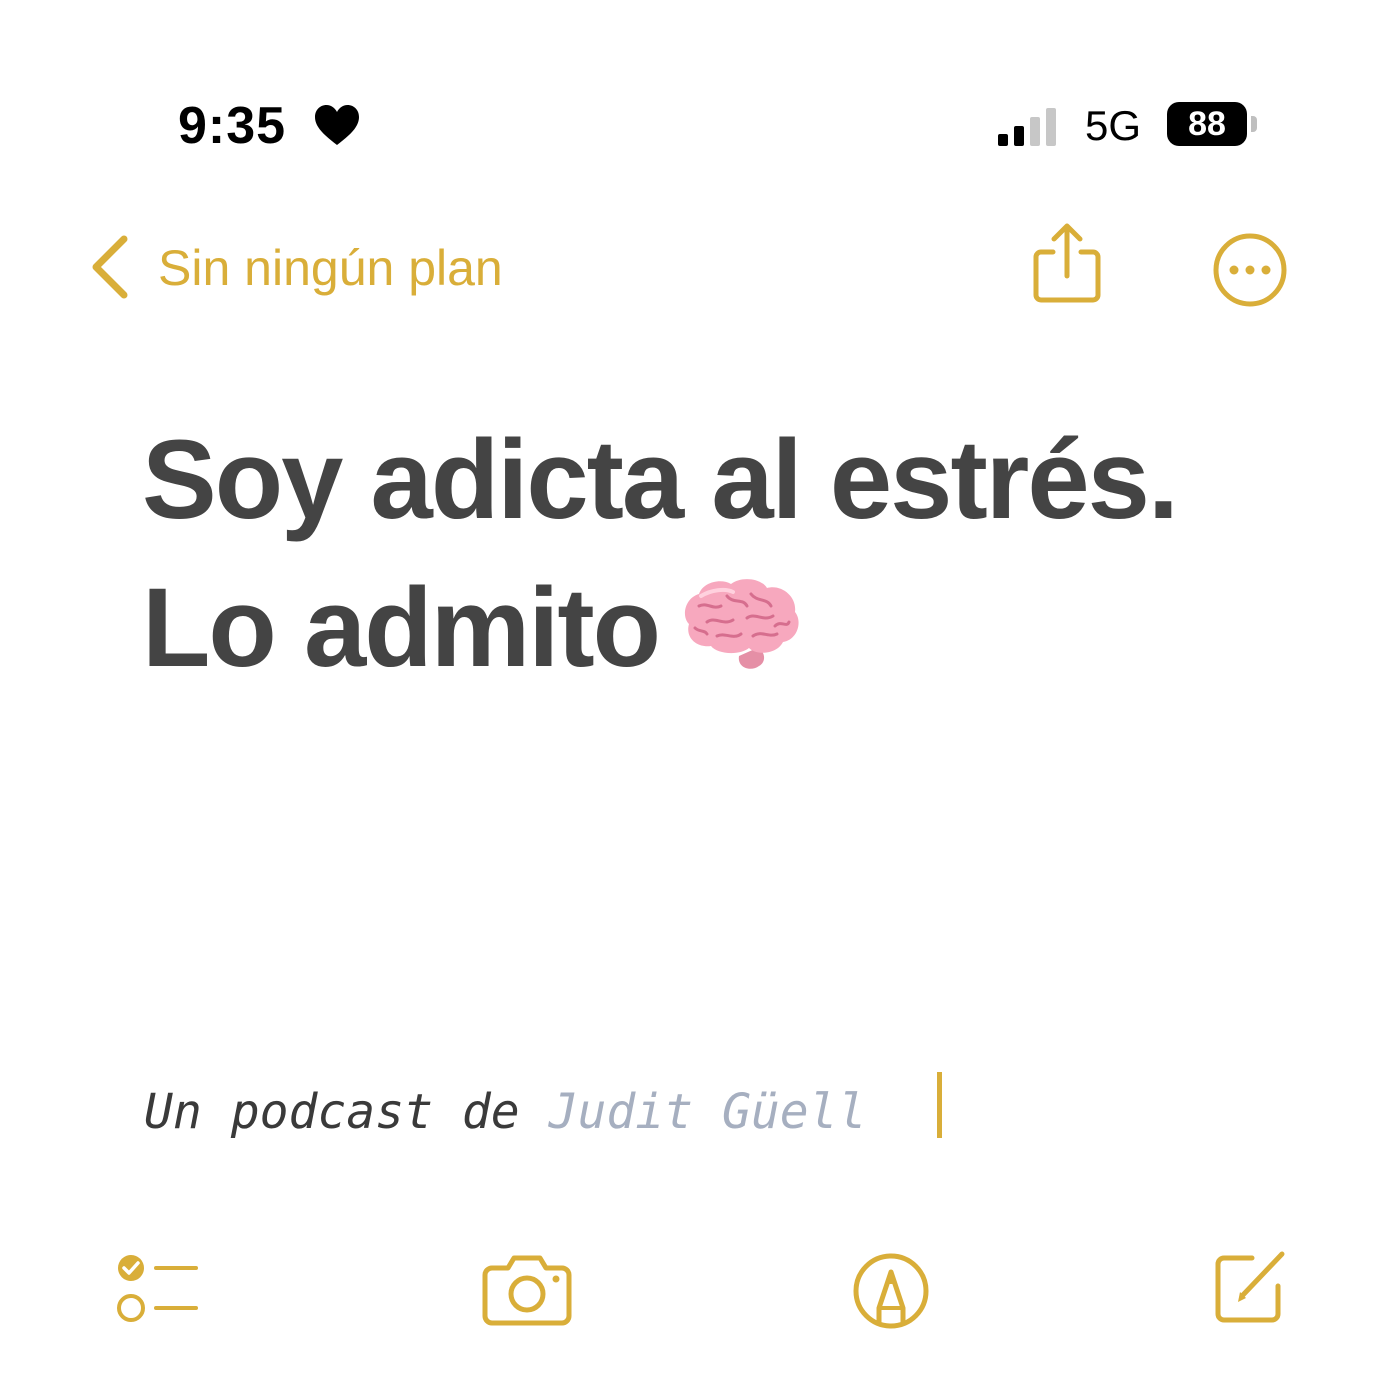  I want to click on checklist-icon, so click(157, 1289).